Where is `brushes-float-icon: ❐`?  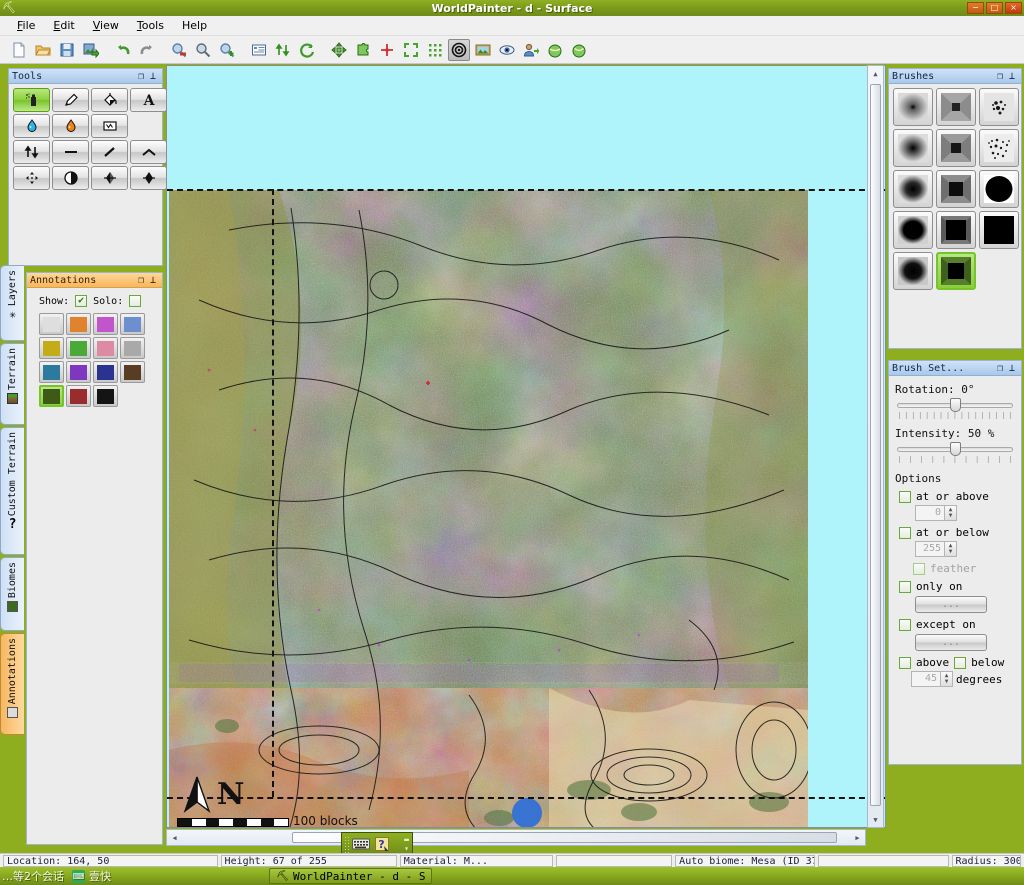
brushes-float-icon: ❐ is located at coordinates (1000, 76).